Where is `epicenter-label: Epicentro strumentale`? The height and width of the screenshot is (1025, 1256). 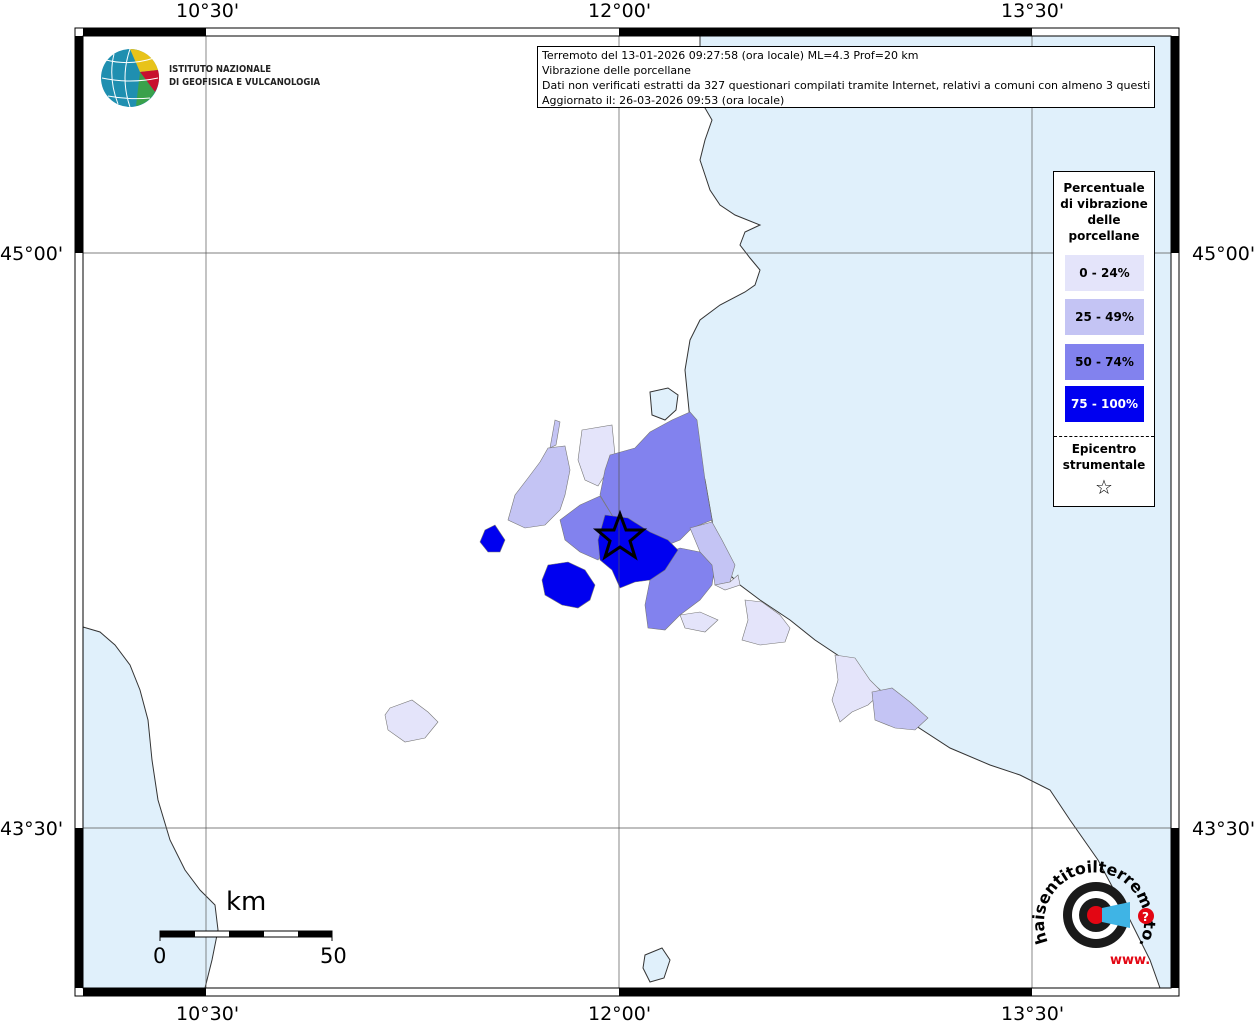
epicenter-label: Epicentro strumentale is located at coordinates (1104, 457).